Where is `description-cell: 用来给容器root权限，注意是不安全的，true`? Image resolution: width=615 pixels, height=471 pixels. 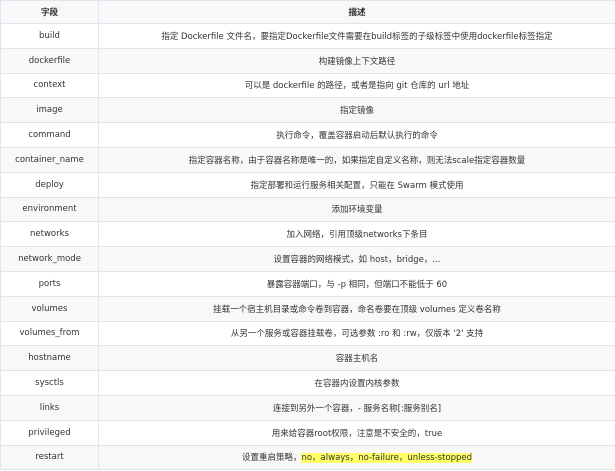 description-cell: 用来给容器root权限，注意是不安全的，true is located at coordinates (356, 432).